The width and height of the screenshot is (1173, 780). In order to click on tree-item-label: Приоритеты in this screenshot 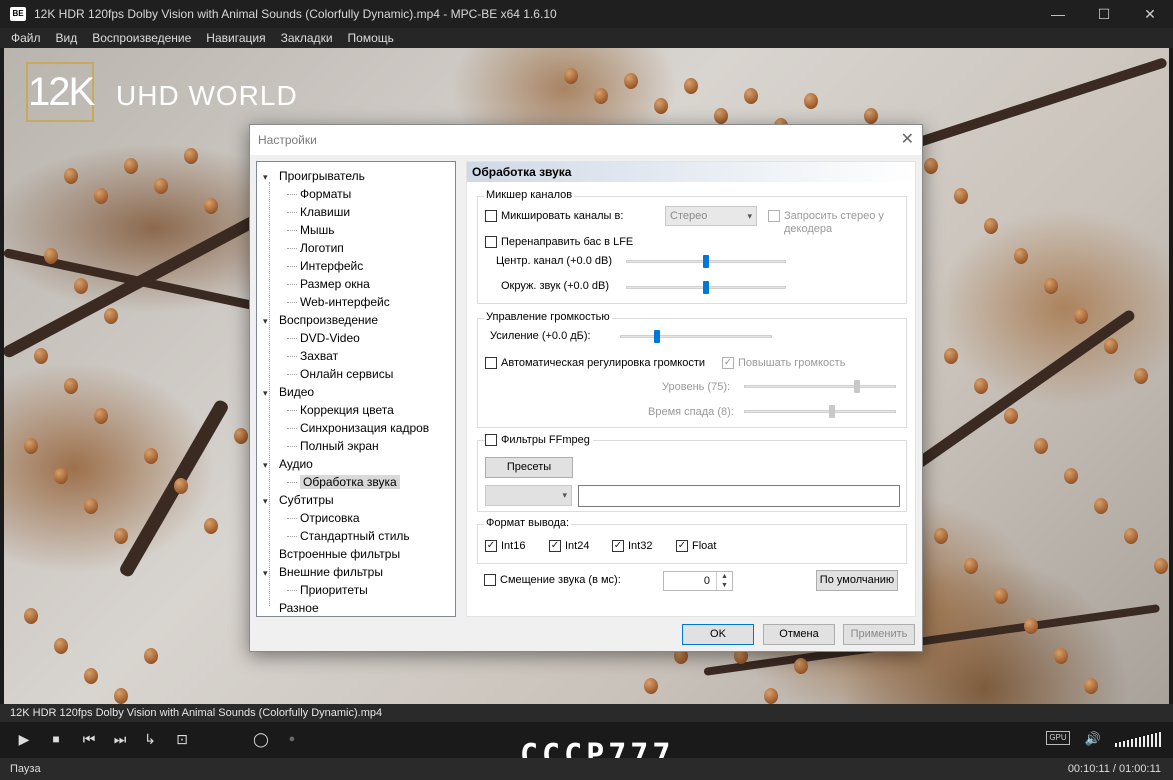, I will do `click(334, 590)`.